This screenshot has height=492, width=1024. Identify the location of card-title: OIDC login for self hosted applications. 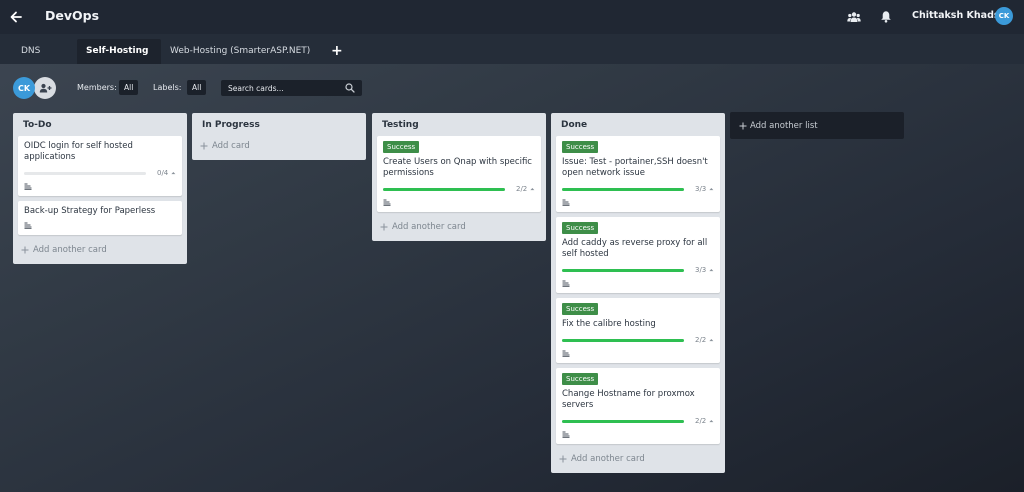
(78, 151).